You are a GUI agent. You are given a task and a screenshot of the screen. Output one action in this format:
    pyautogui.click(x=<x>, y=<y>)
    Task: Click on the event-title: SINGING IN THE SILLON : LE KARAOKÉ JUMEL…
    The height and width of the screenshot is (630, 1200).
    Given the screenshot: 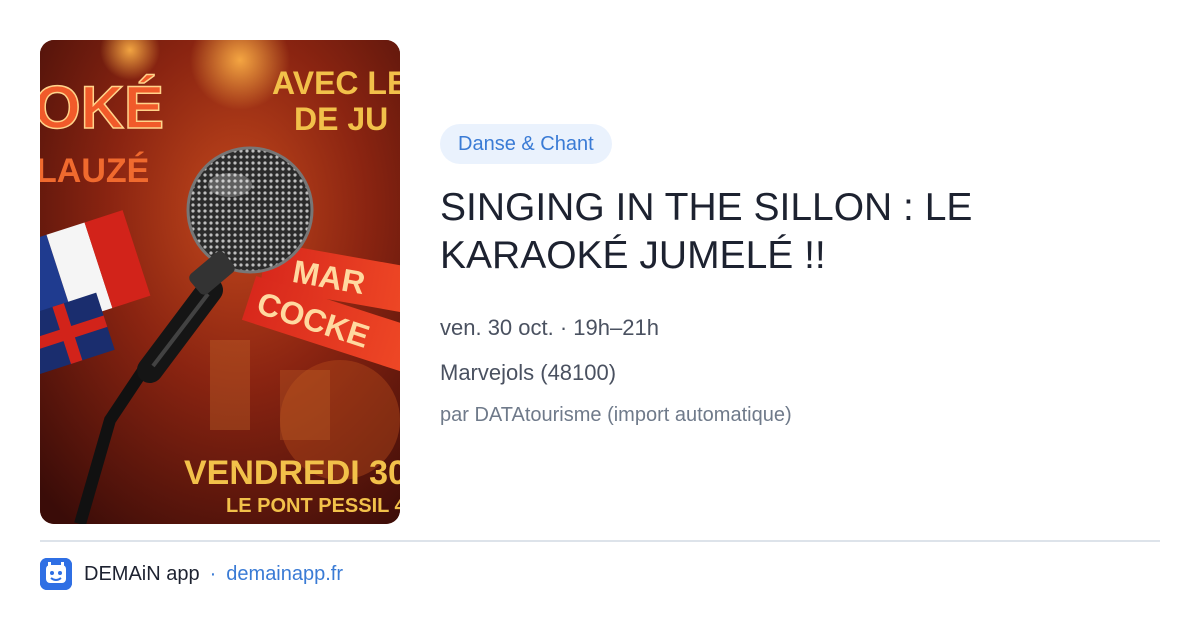 What is the action you would take?
    pyautogui.click(x=790, y=232)
    